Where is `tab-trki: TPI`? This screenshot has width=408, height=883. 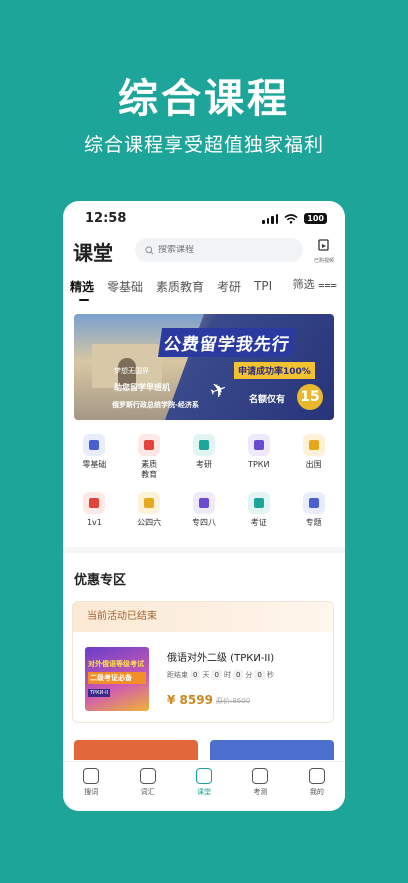
tab-trki: TPI is located at coordinates (263, 286).